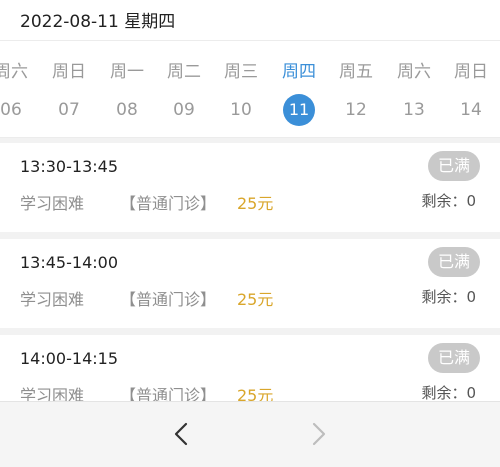 This screenshot has height=467, width=500. What do you see at coordinates (356, 110) in the screenshot?
I see `day-number: 12` at bounding box center [356, 110].